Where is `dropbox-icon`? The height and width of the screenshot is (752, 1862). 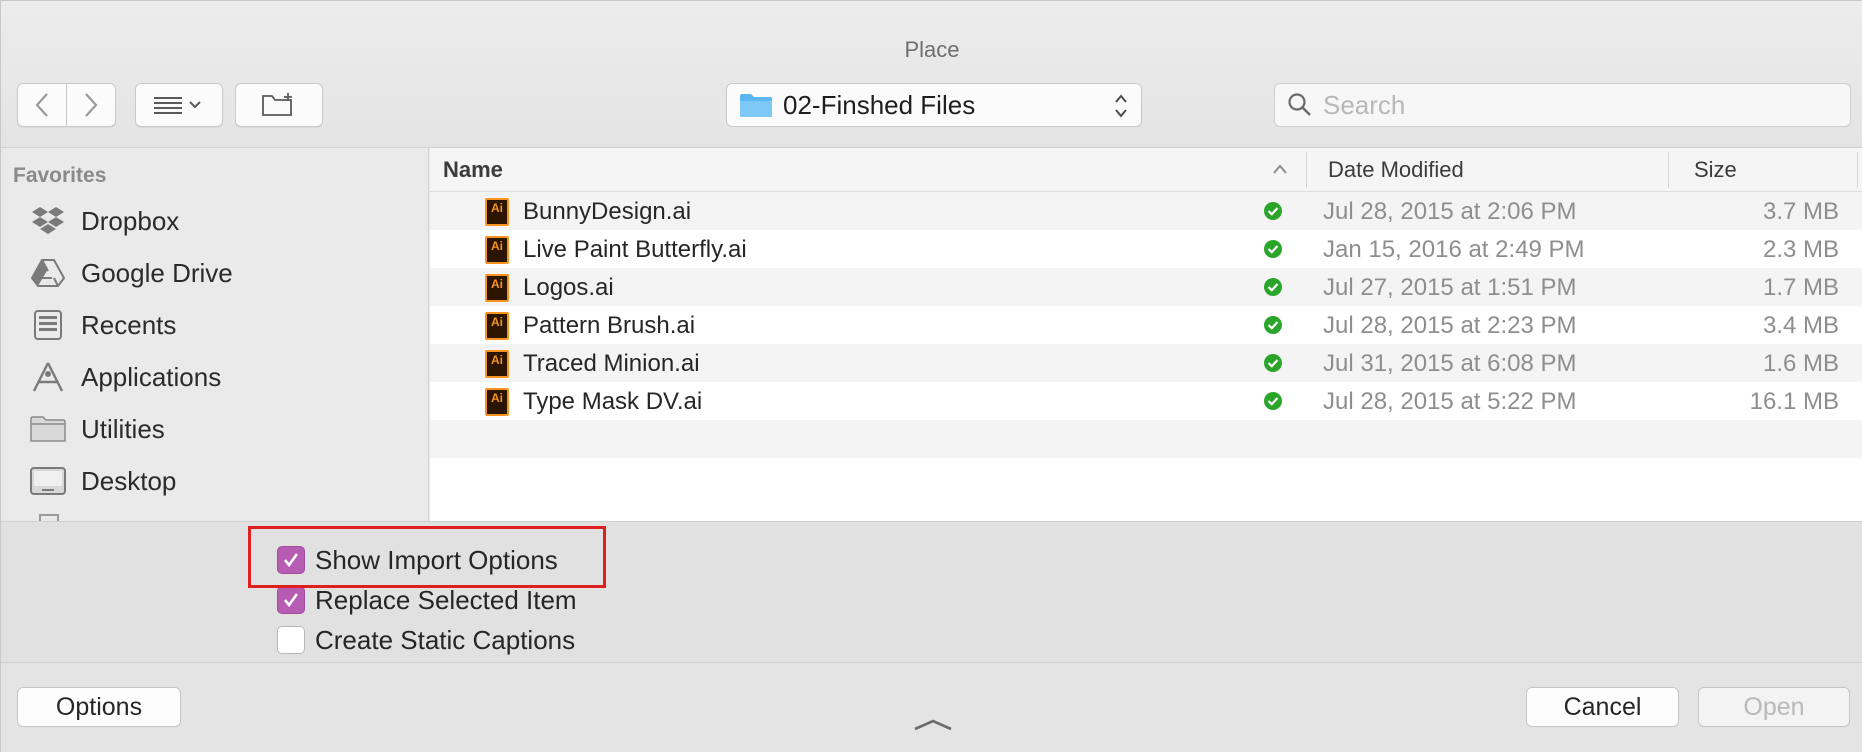
dropbox-icon is located at coordinates (48, 221).